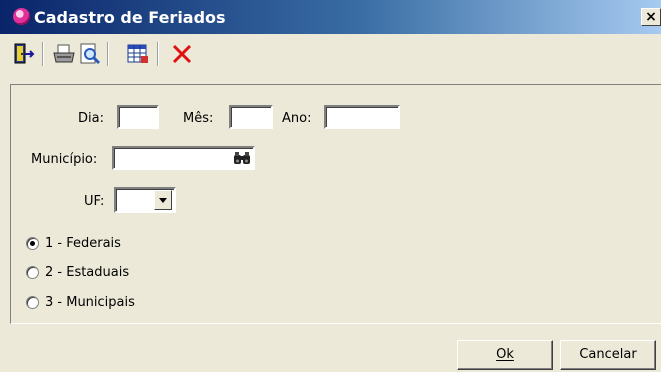 The image size is (661, 372). I want to click on delete-icon, so click(182, 54).